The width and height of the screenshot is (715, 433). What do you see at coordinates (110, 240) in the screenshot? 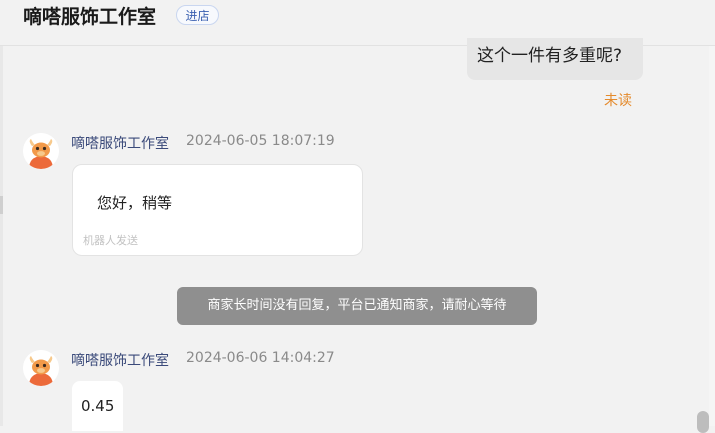
I see `robot-sent-note: 机器人发送` at bounding box center [110, 240].